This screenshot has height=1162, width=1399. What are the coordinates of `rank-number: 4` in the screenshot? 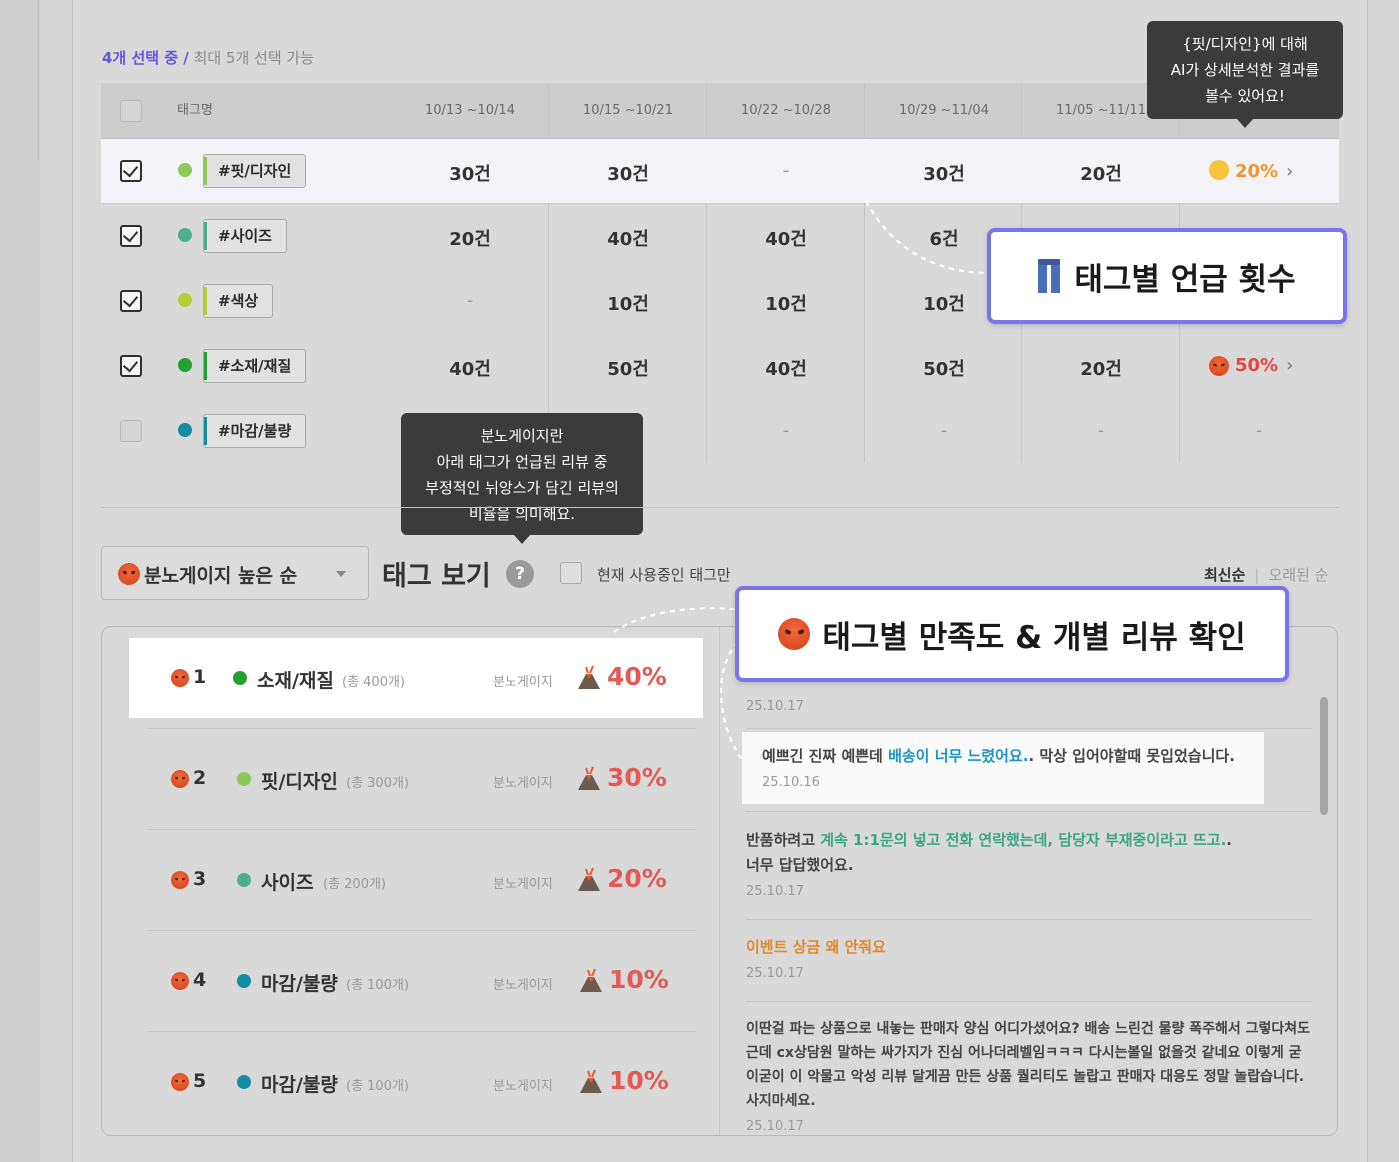 It's located at (200, 980).